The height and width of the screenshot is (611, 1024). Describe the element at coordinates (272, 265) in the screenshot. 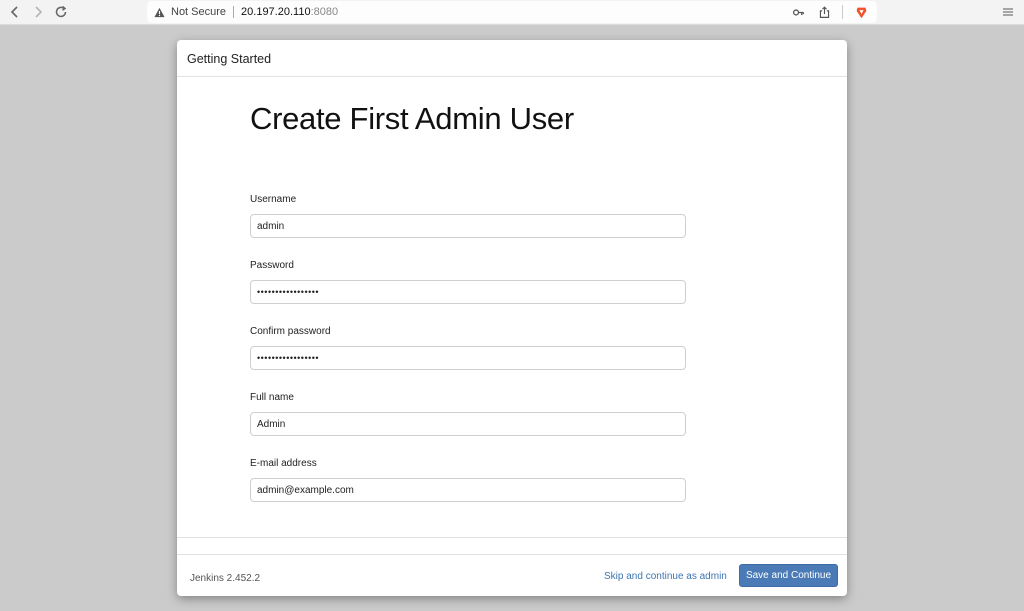

I see `password-label: Password` at that location.